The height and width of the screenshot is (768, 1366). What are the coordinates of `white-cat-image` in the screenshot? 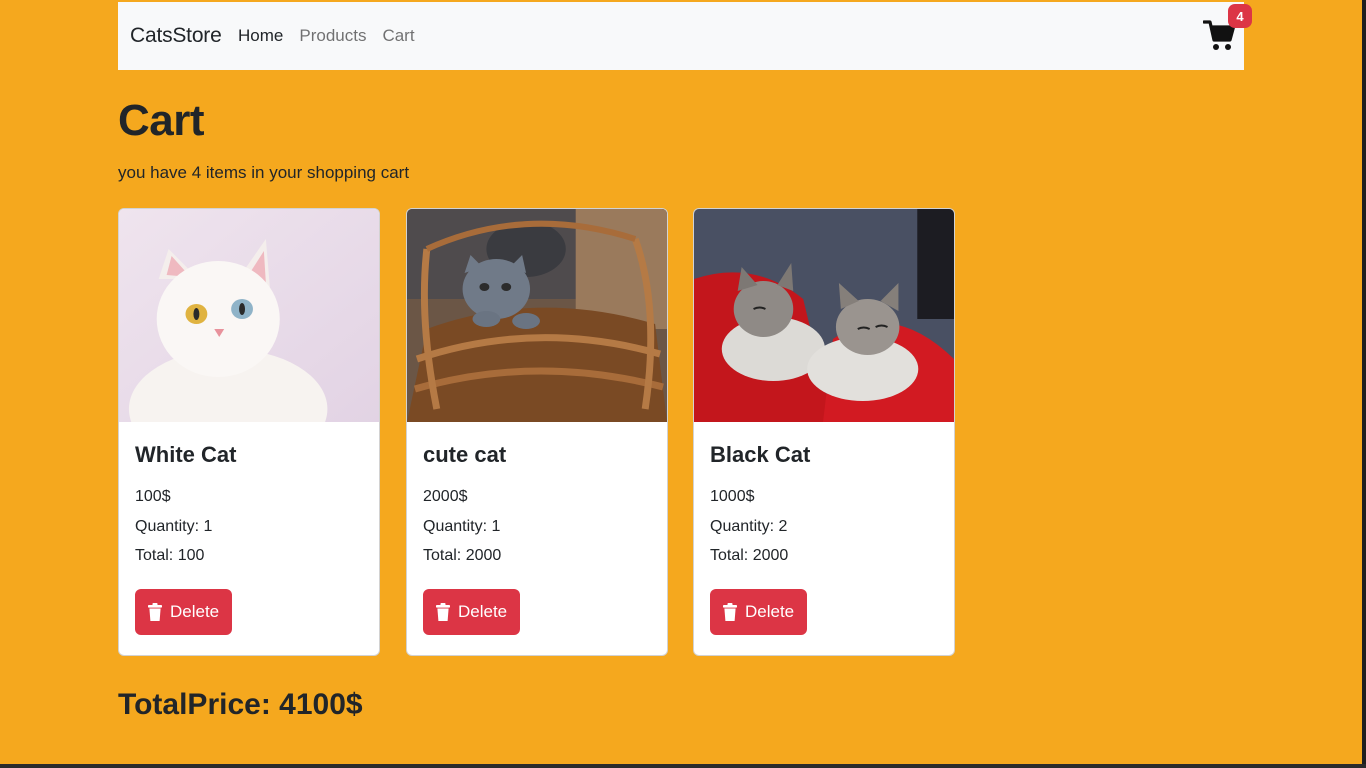 It's located at (249, 315).